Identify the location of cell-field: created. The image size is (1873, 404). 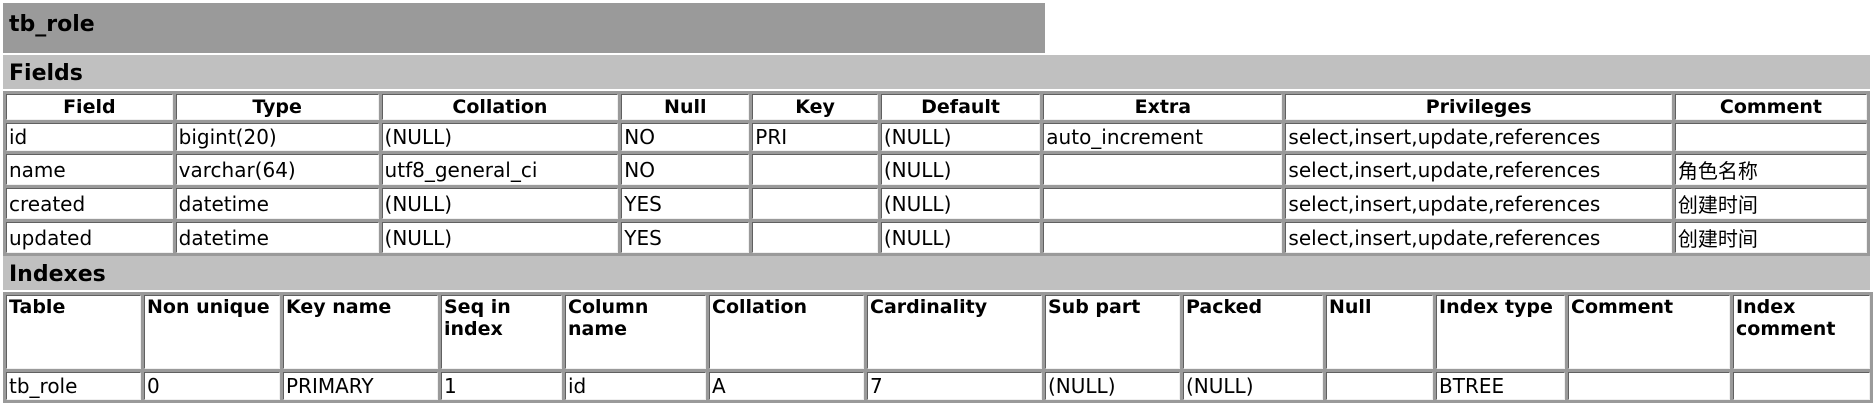
(89, 203).